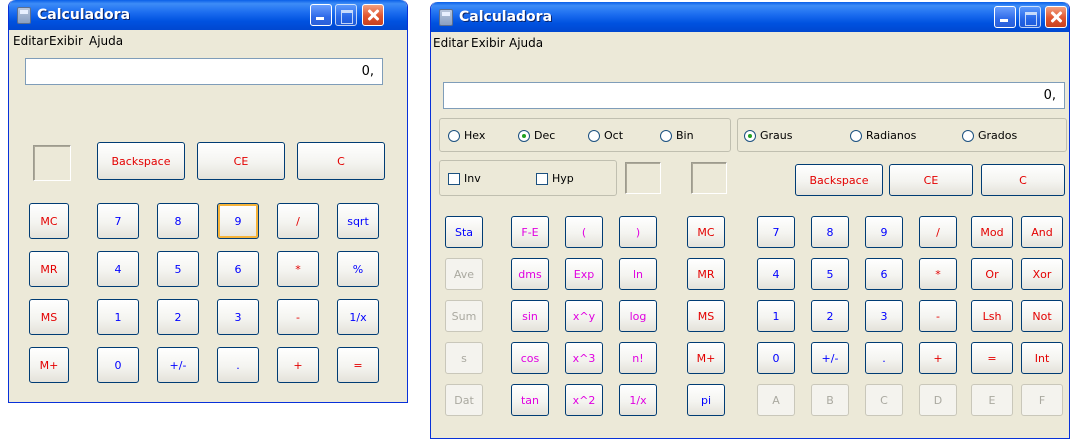 The width and height of the screenshot is (1071, 439). I want to click on digit-4-button: 4, so click(118, 269).